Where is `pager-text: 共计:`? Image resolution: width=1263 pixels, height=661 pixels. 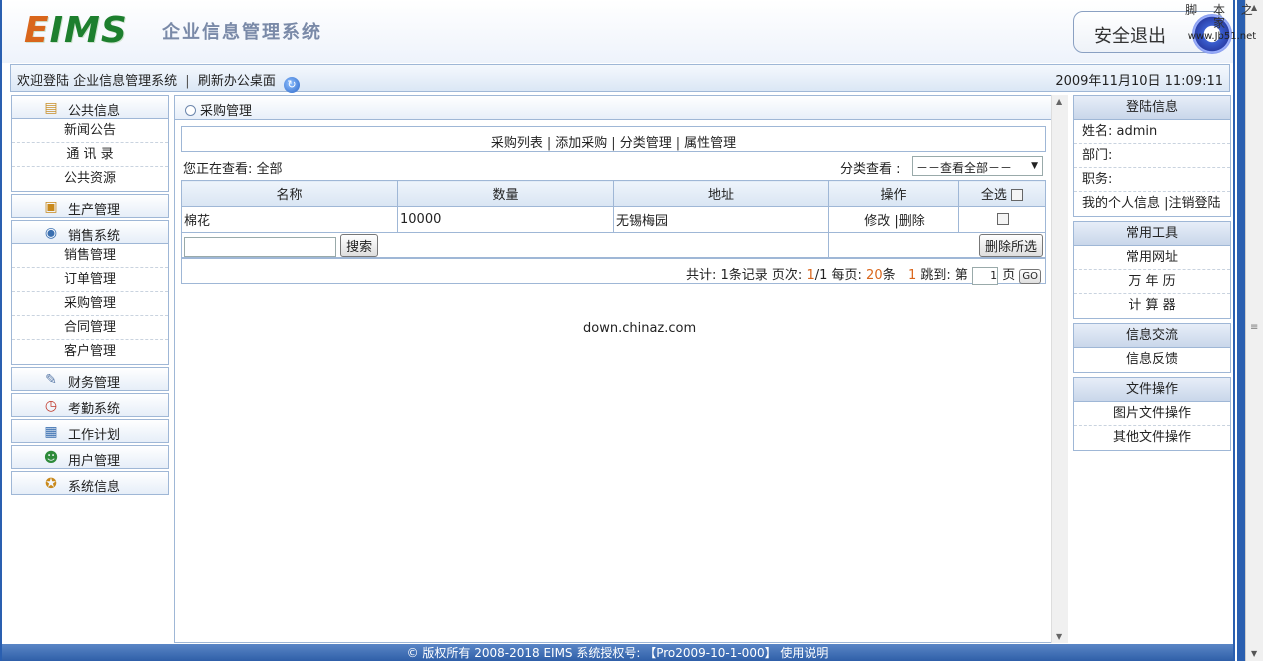 pager-text: 共计: is located at coordinates (703, 275).